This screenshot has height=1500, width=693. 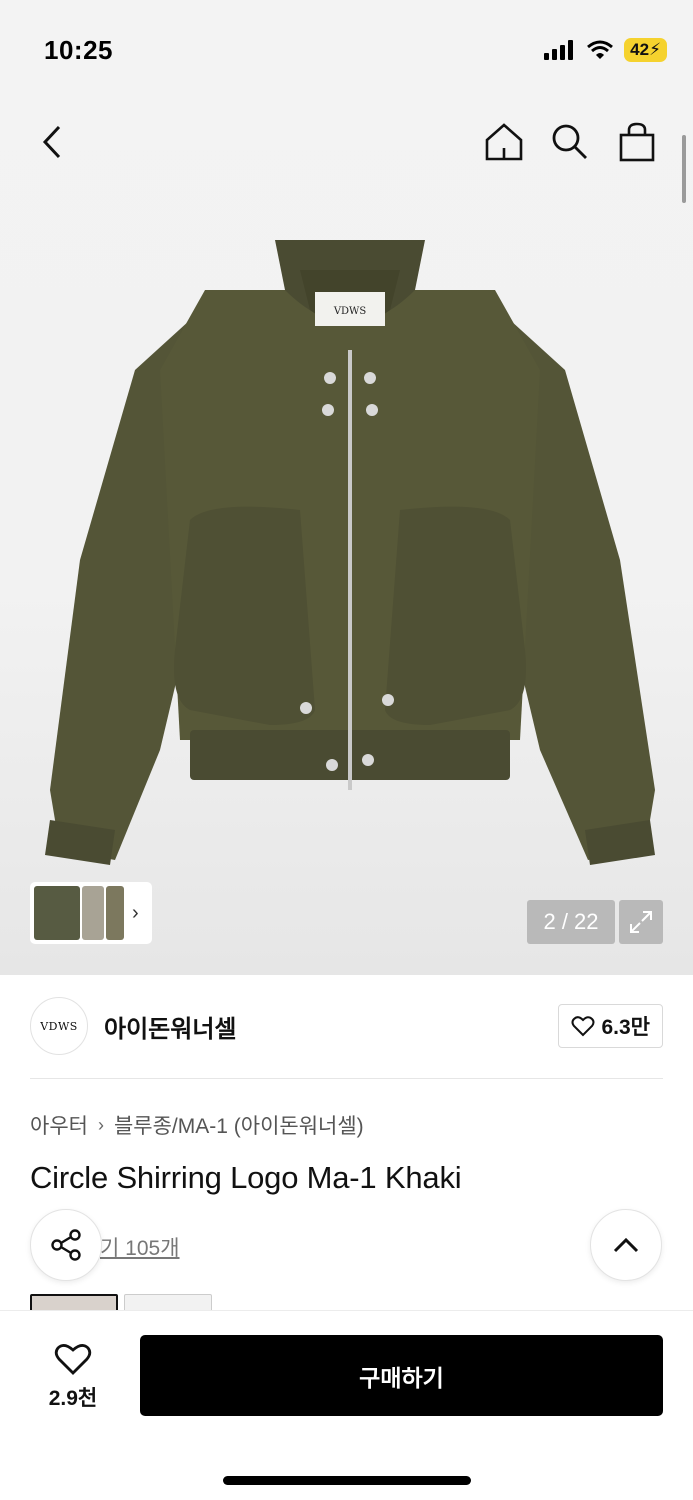 I want to click on expand-button, so click(x=641, y=922).